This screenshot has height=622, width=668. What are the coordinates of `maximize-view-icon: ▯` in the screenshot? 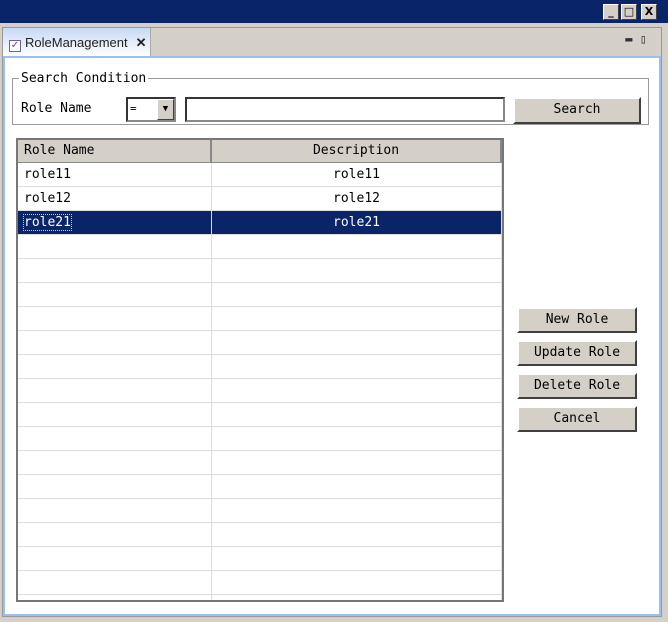 It's located at (643, 39).